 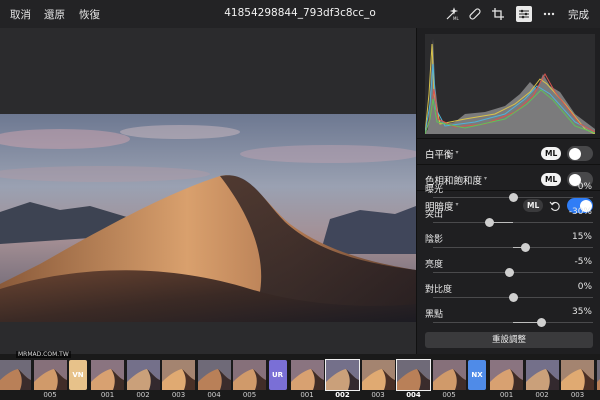 I want to click on watermark: MRMAD.COM.TW, so click(x=43, y=354).